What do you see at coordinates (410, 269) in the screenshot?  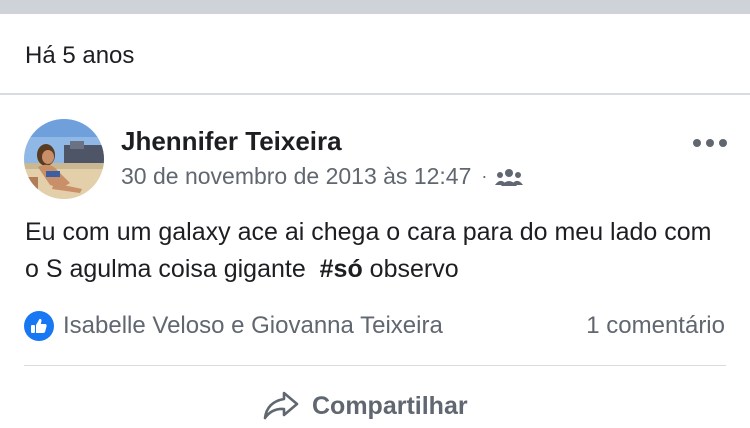 I see `post-text-tail: observo` at bounding box center [410, 269].